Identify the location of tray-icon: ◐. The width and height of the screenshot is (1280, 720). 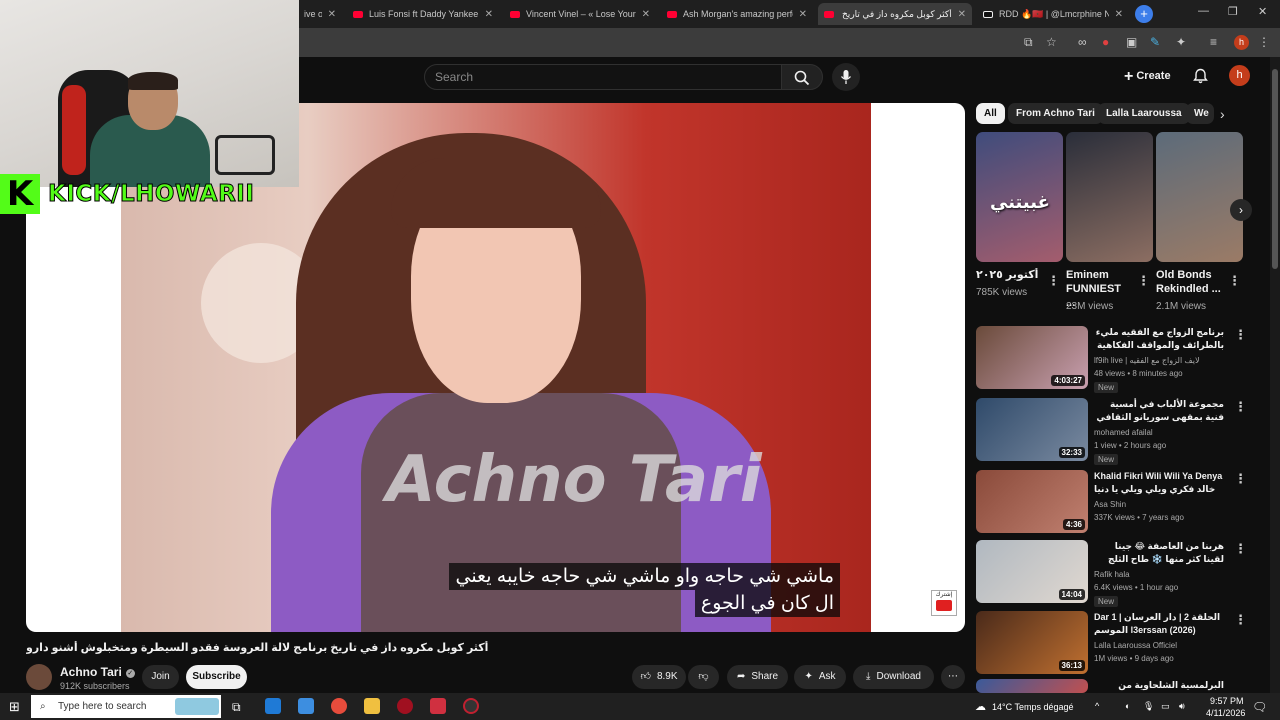
(1127, 706).